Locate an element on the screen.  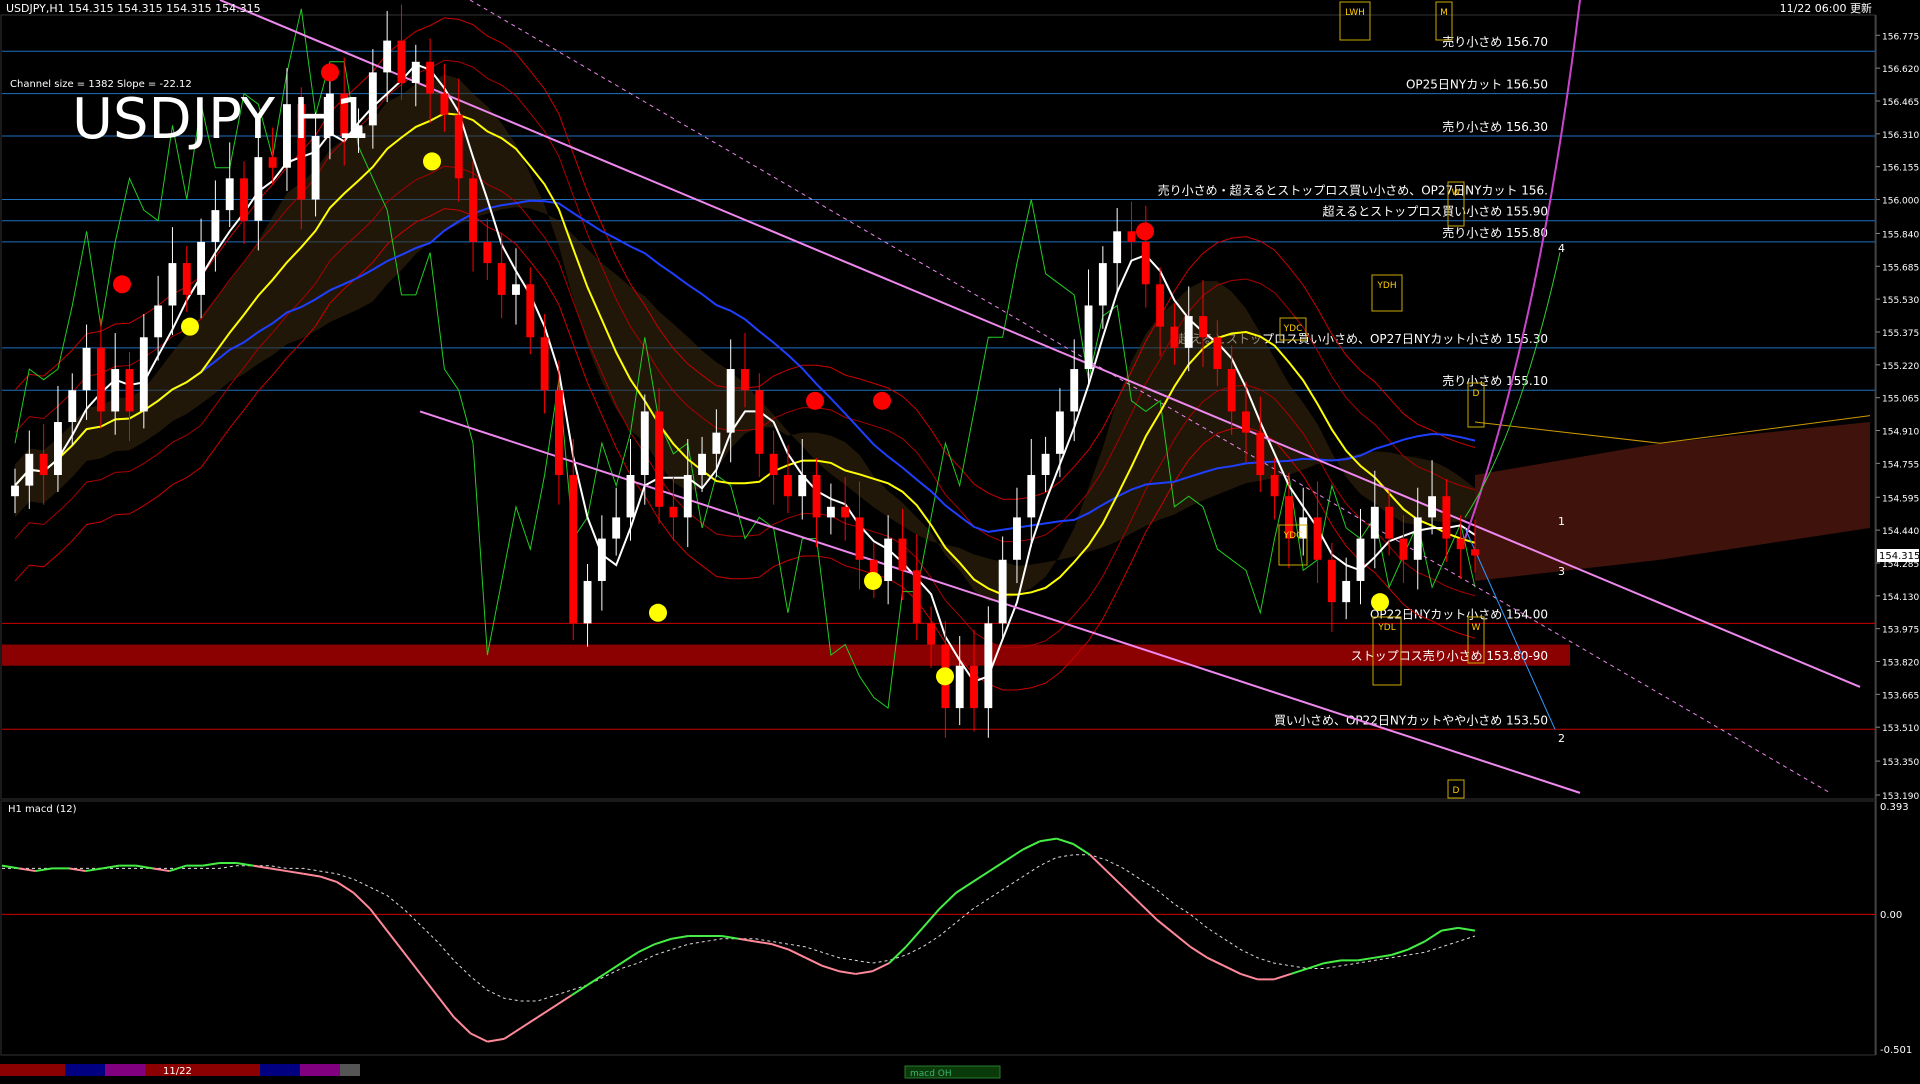
price-tick-label: 154.440 is located at coordinates (1900, 532).